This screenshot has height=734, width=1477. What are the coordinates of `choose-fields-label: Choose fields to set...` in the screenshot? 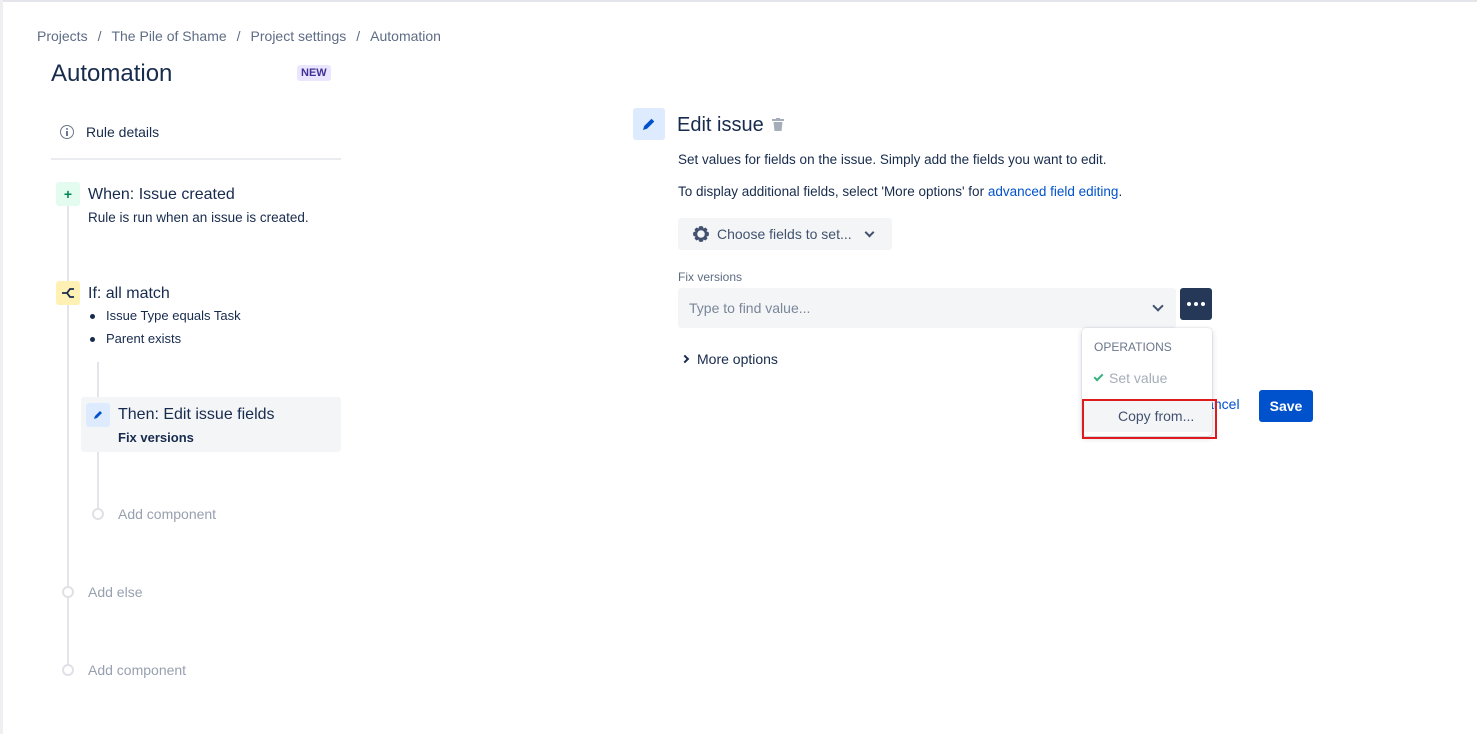 It's located at (784, 234).